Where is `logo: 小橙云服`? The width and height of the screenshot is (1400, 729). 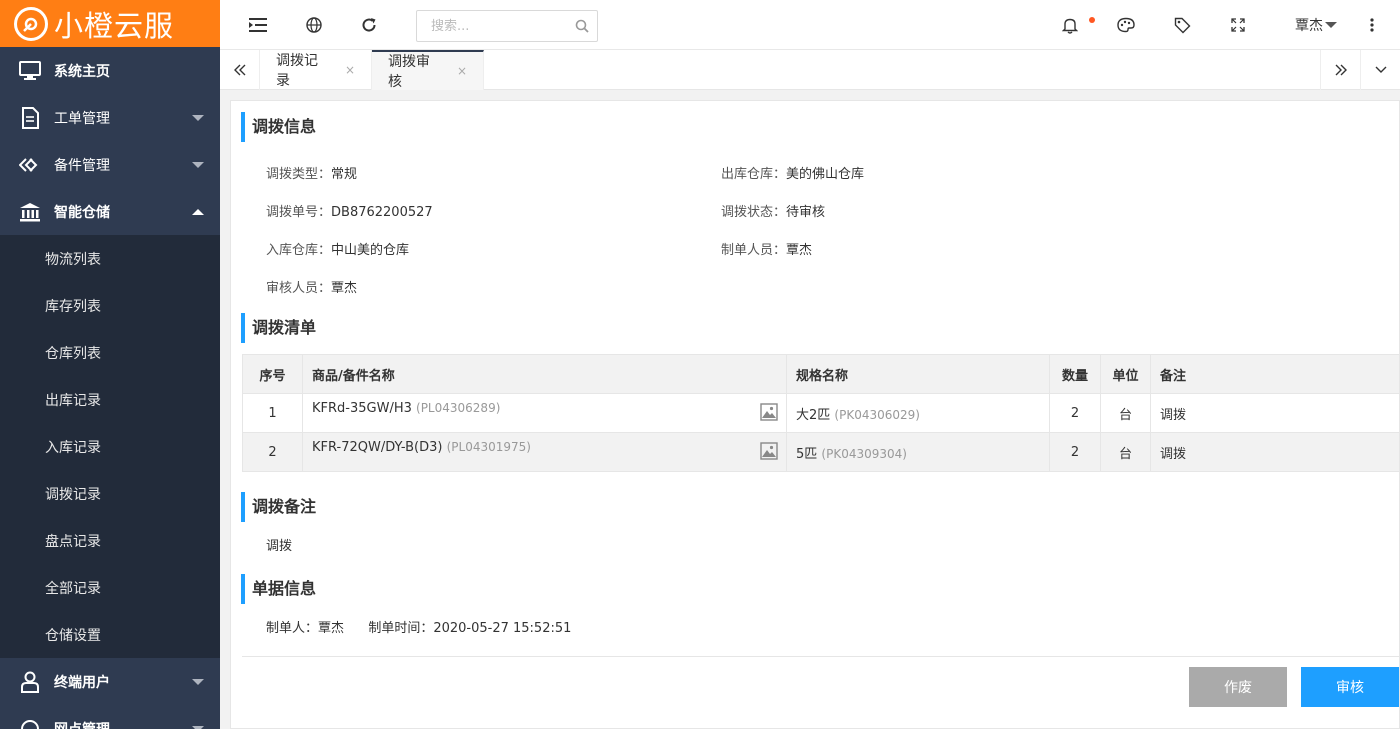 logo: 小橙云服 is located at coordinates (110, 23).